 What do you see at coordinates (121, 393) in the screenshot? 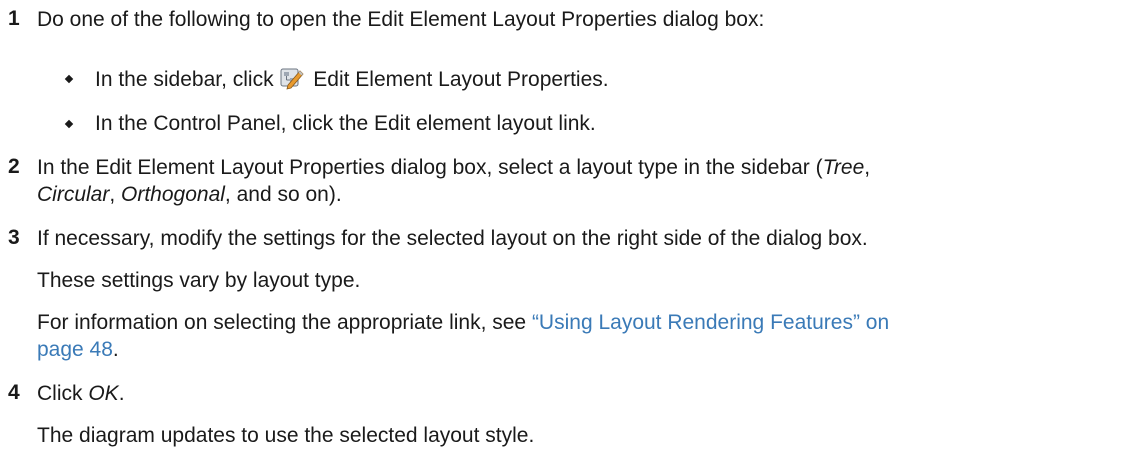
I see `step-4-text-post: .` at bounding box center [121, 393].